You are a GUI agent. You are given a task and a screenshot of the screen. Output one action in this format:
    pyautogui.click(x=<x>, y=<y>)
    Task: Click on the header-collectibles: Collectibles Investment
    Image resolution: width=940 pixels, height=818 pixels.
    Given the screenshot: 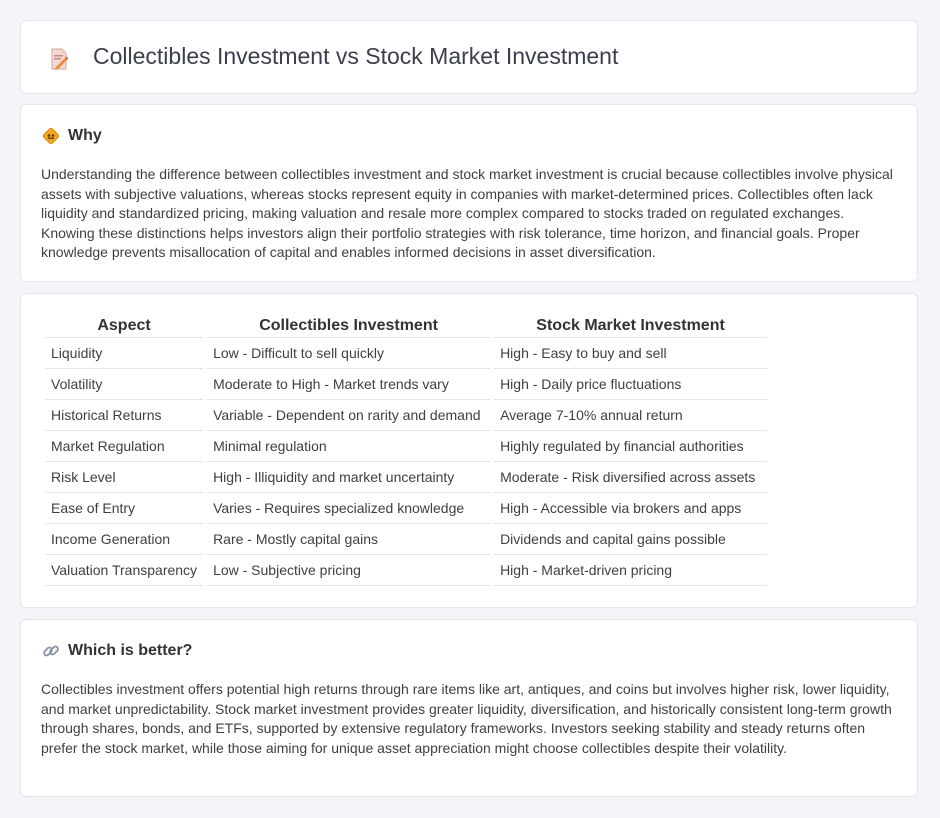 What is the action you would take?
    pyautogui.click(x=349, y=326)
    